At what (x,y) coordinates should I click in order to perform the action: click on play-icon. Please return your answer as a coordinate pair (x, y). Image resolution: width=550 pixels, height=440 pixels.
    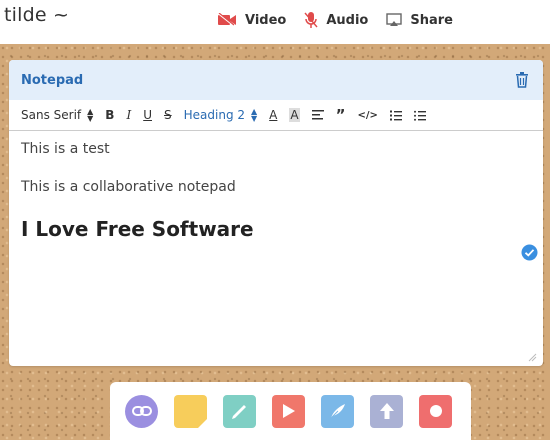
    Looking at the image, I should click on (288, 411).